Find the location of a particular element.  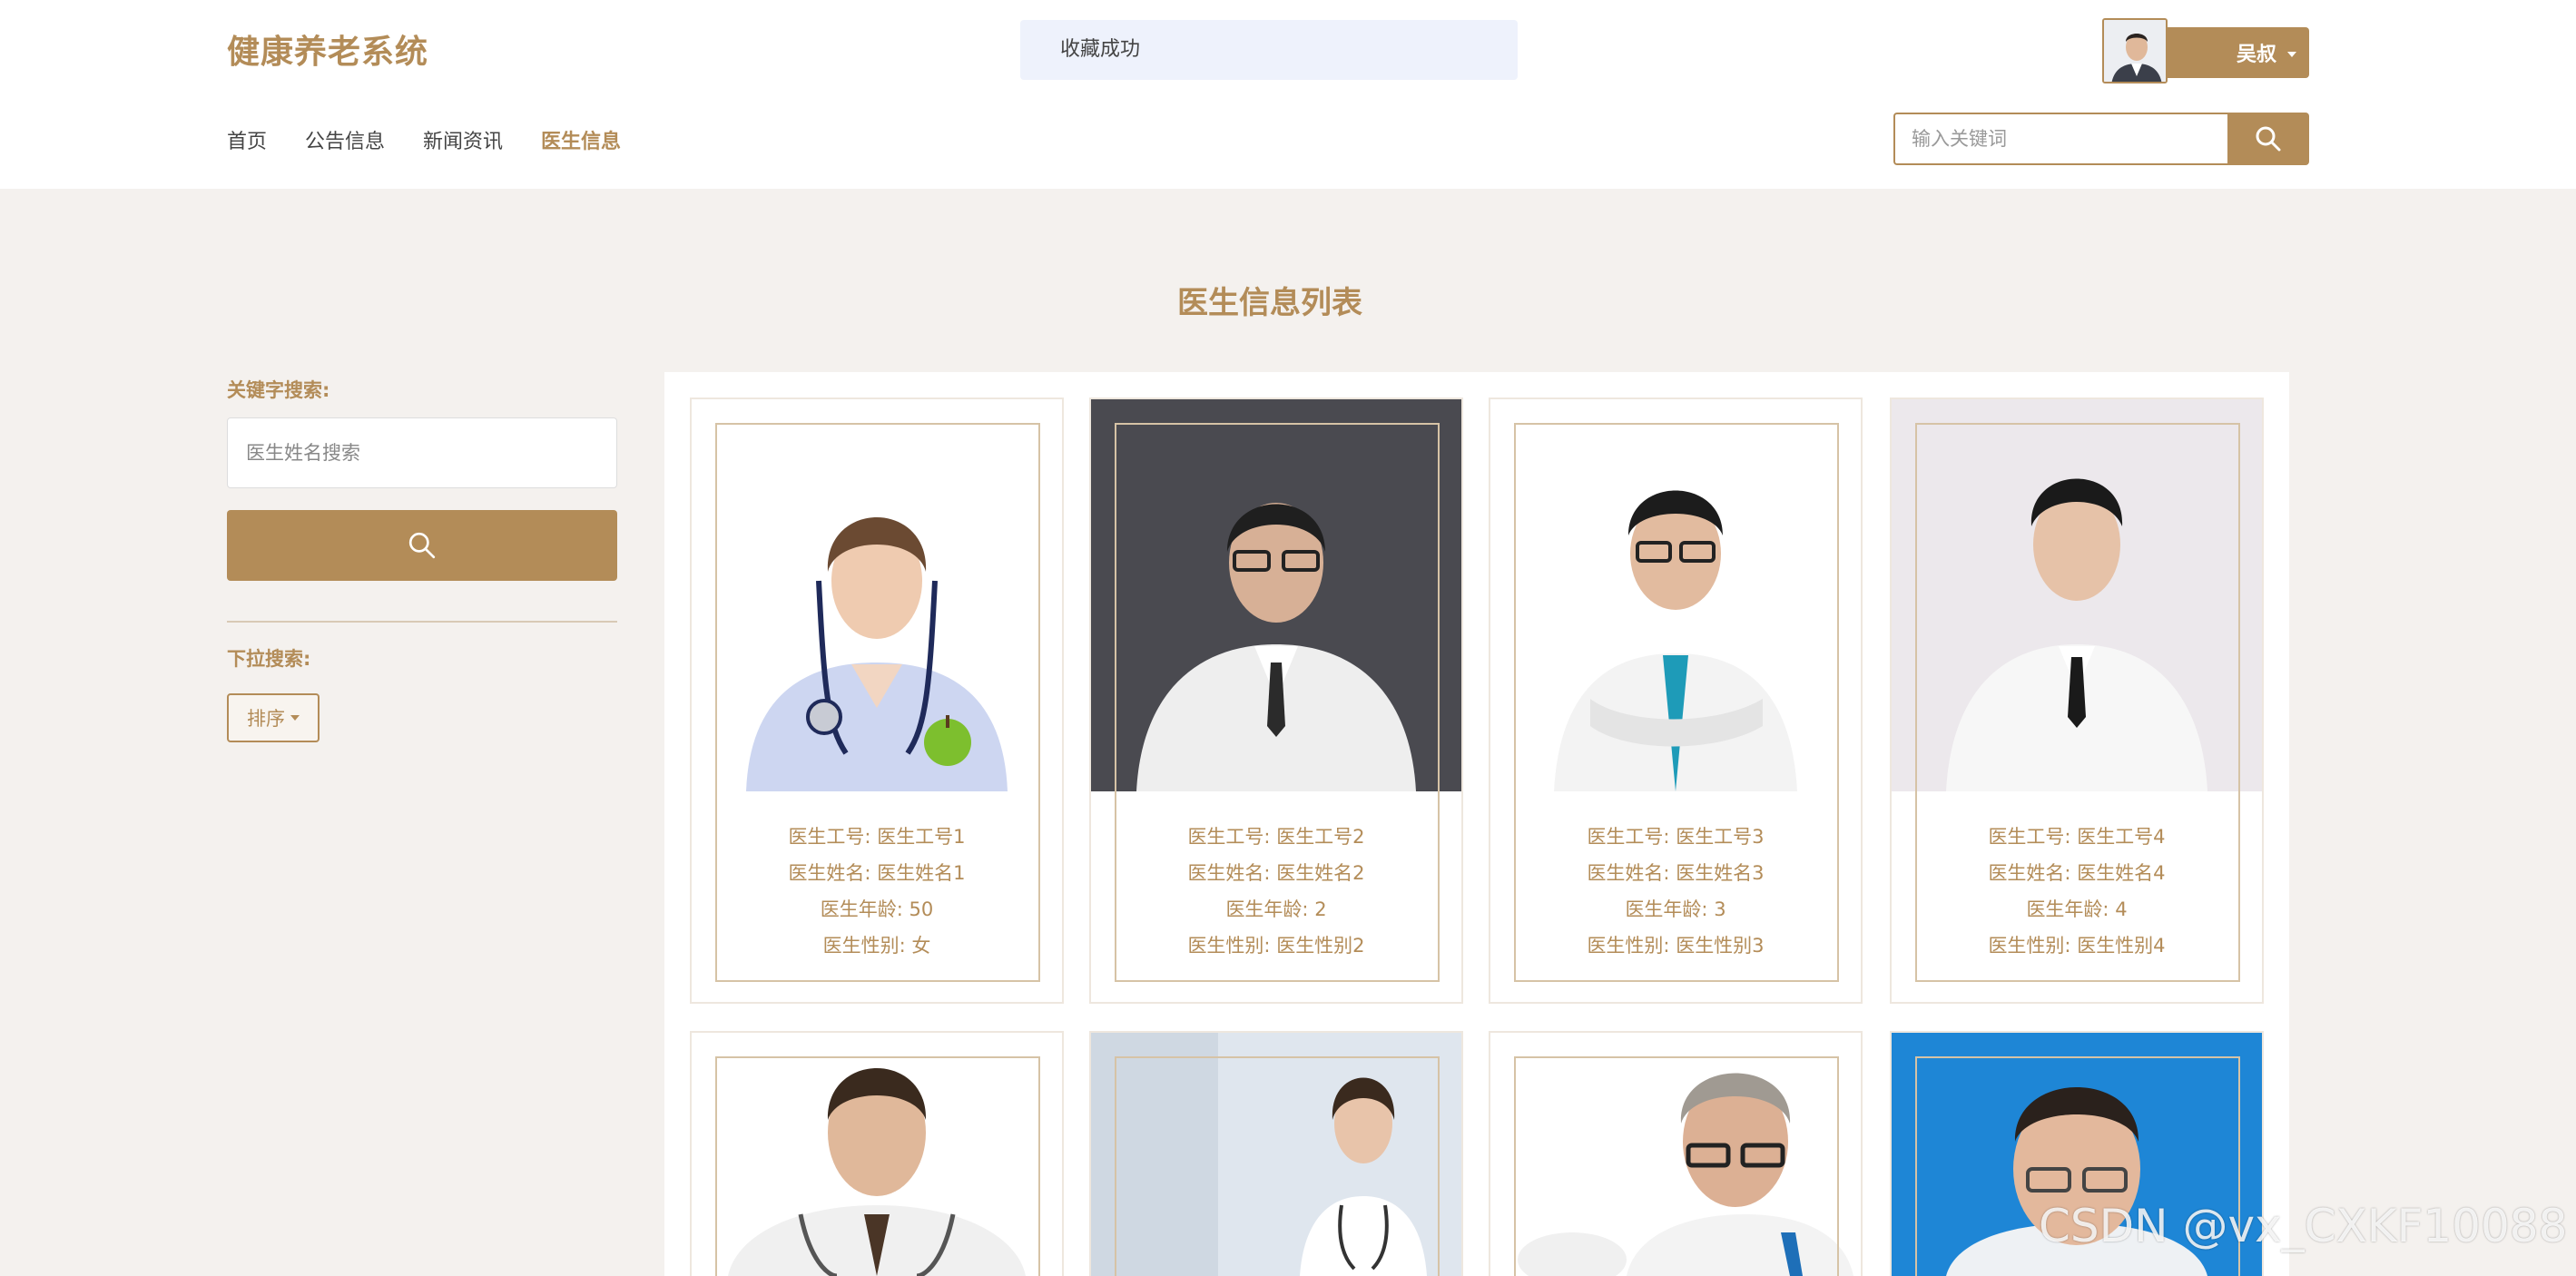

sidebar-divider is located at coordinates (422, 622).